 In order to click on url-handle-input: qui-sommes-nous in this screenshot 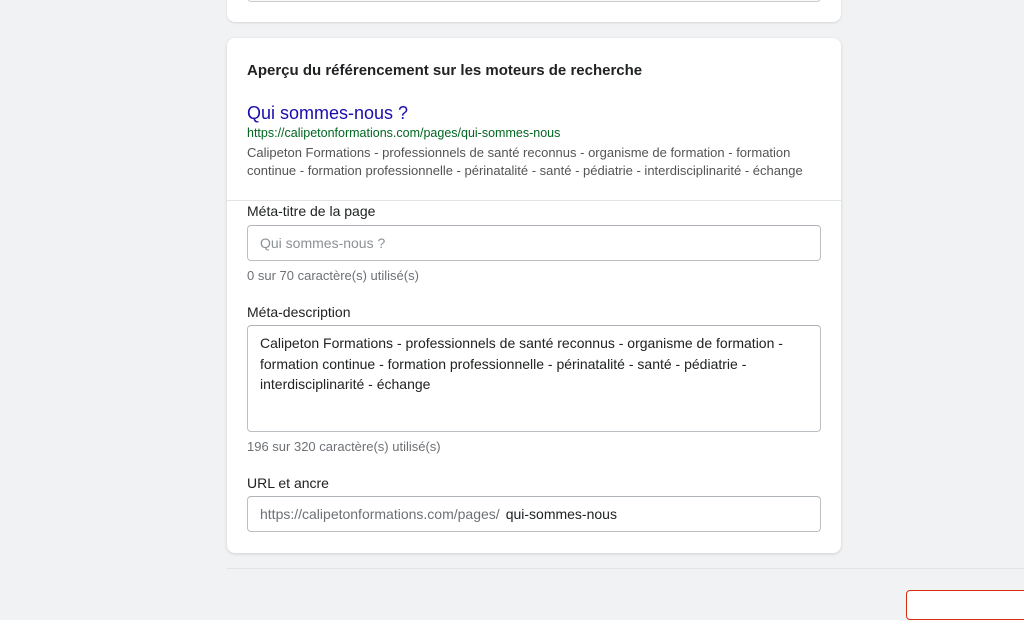, I will do `click(561, 514)`.